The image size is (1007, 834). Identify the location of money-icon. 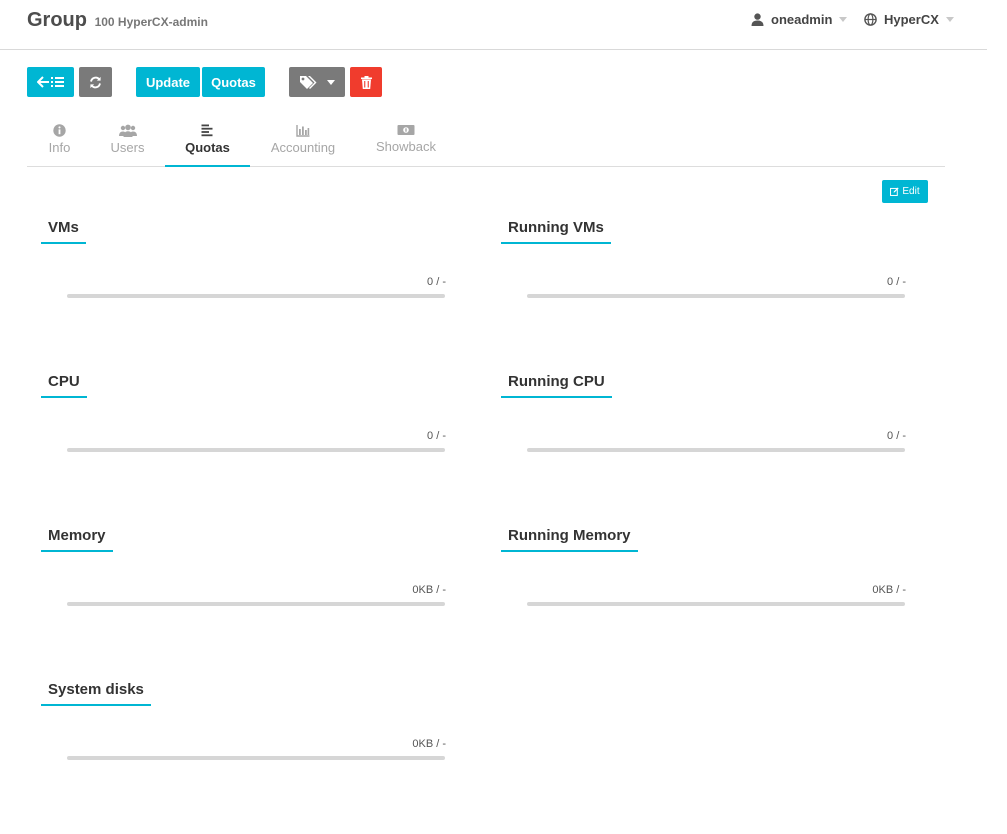
(406, 130).